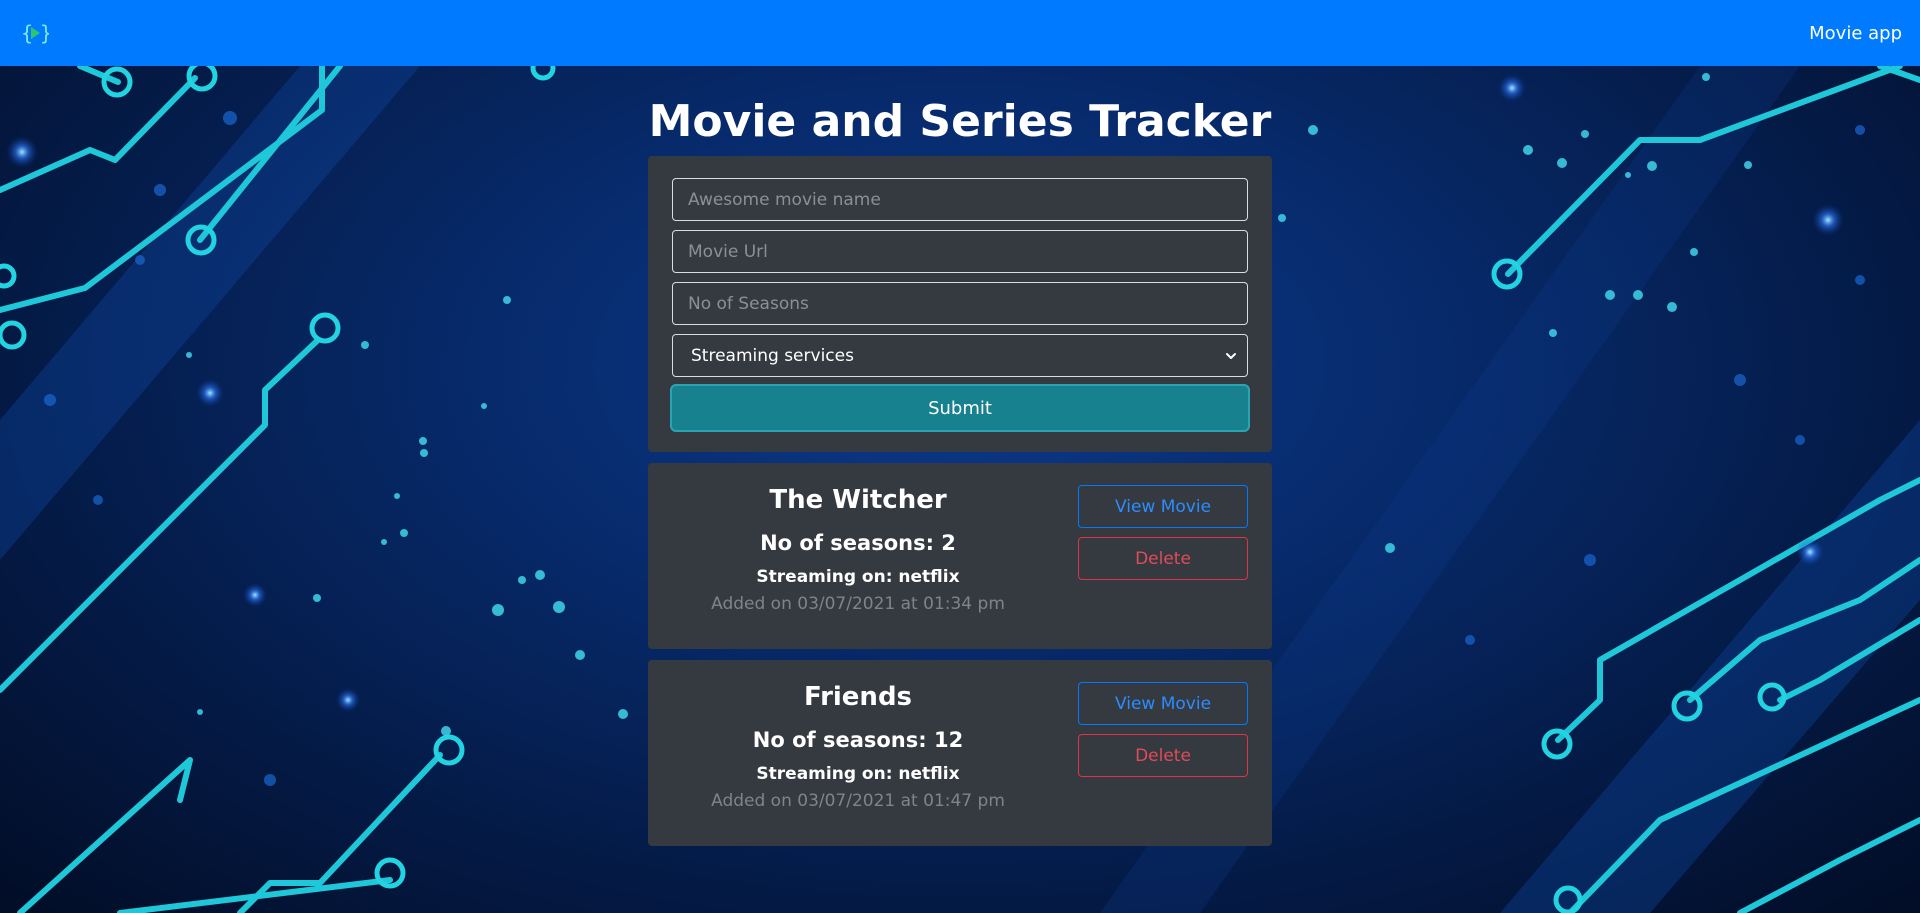 The height and width of the screenshot is (913, 1920). I want to click on chevron-down-icon, so click(1231, 356).